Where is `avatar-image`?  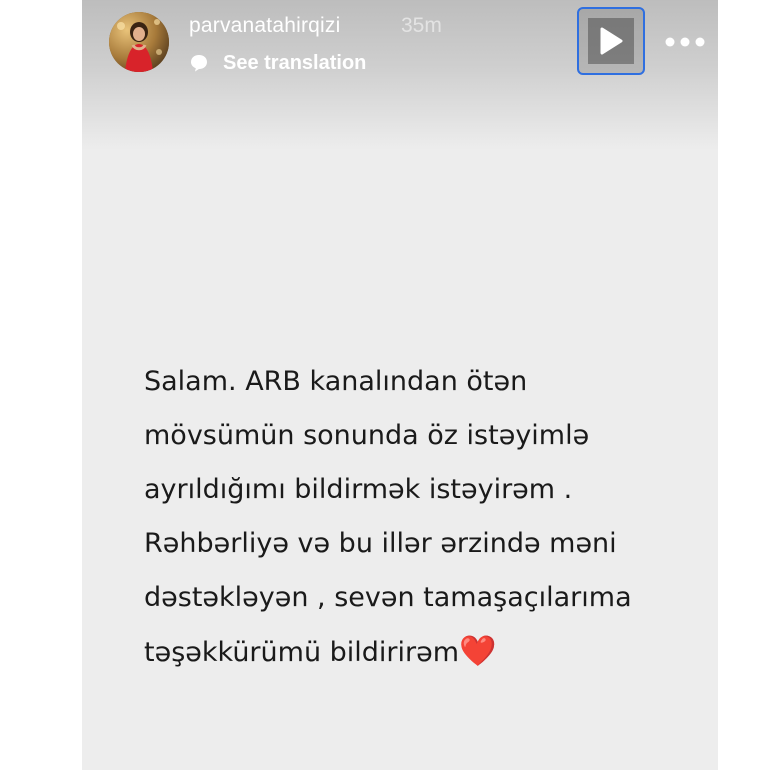
avatar-image is located at coordinates (139, 42).